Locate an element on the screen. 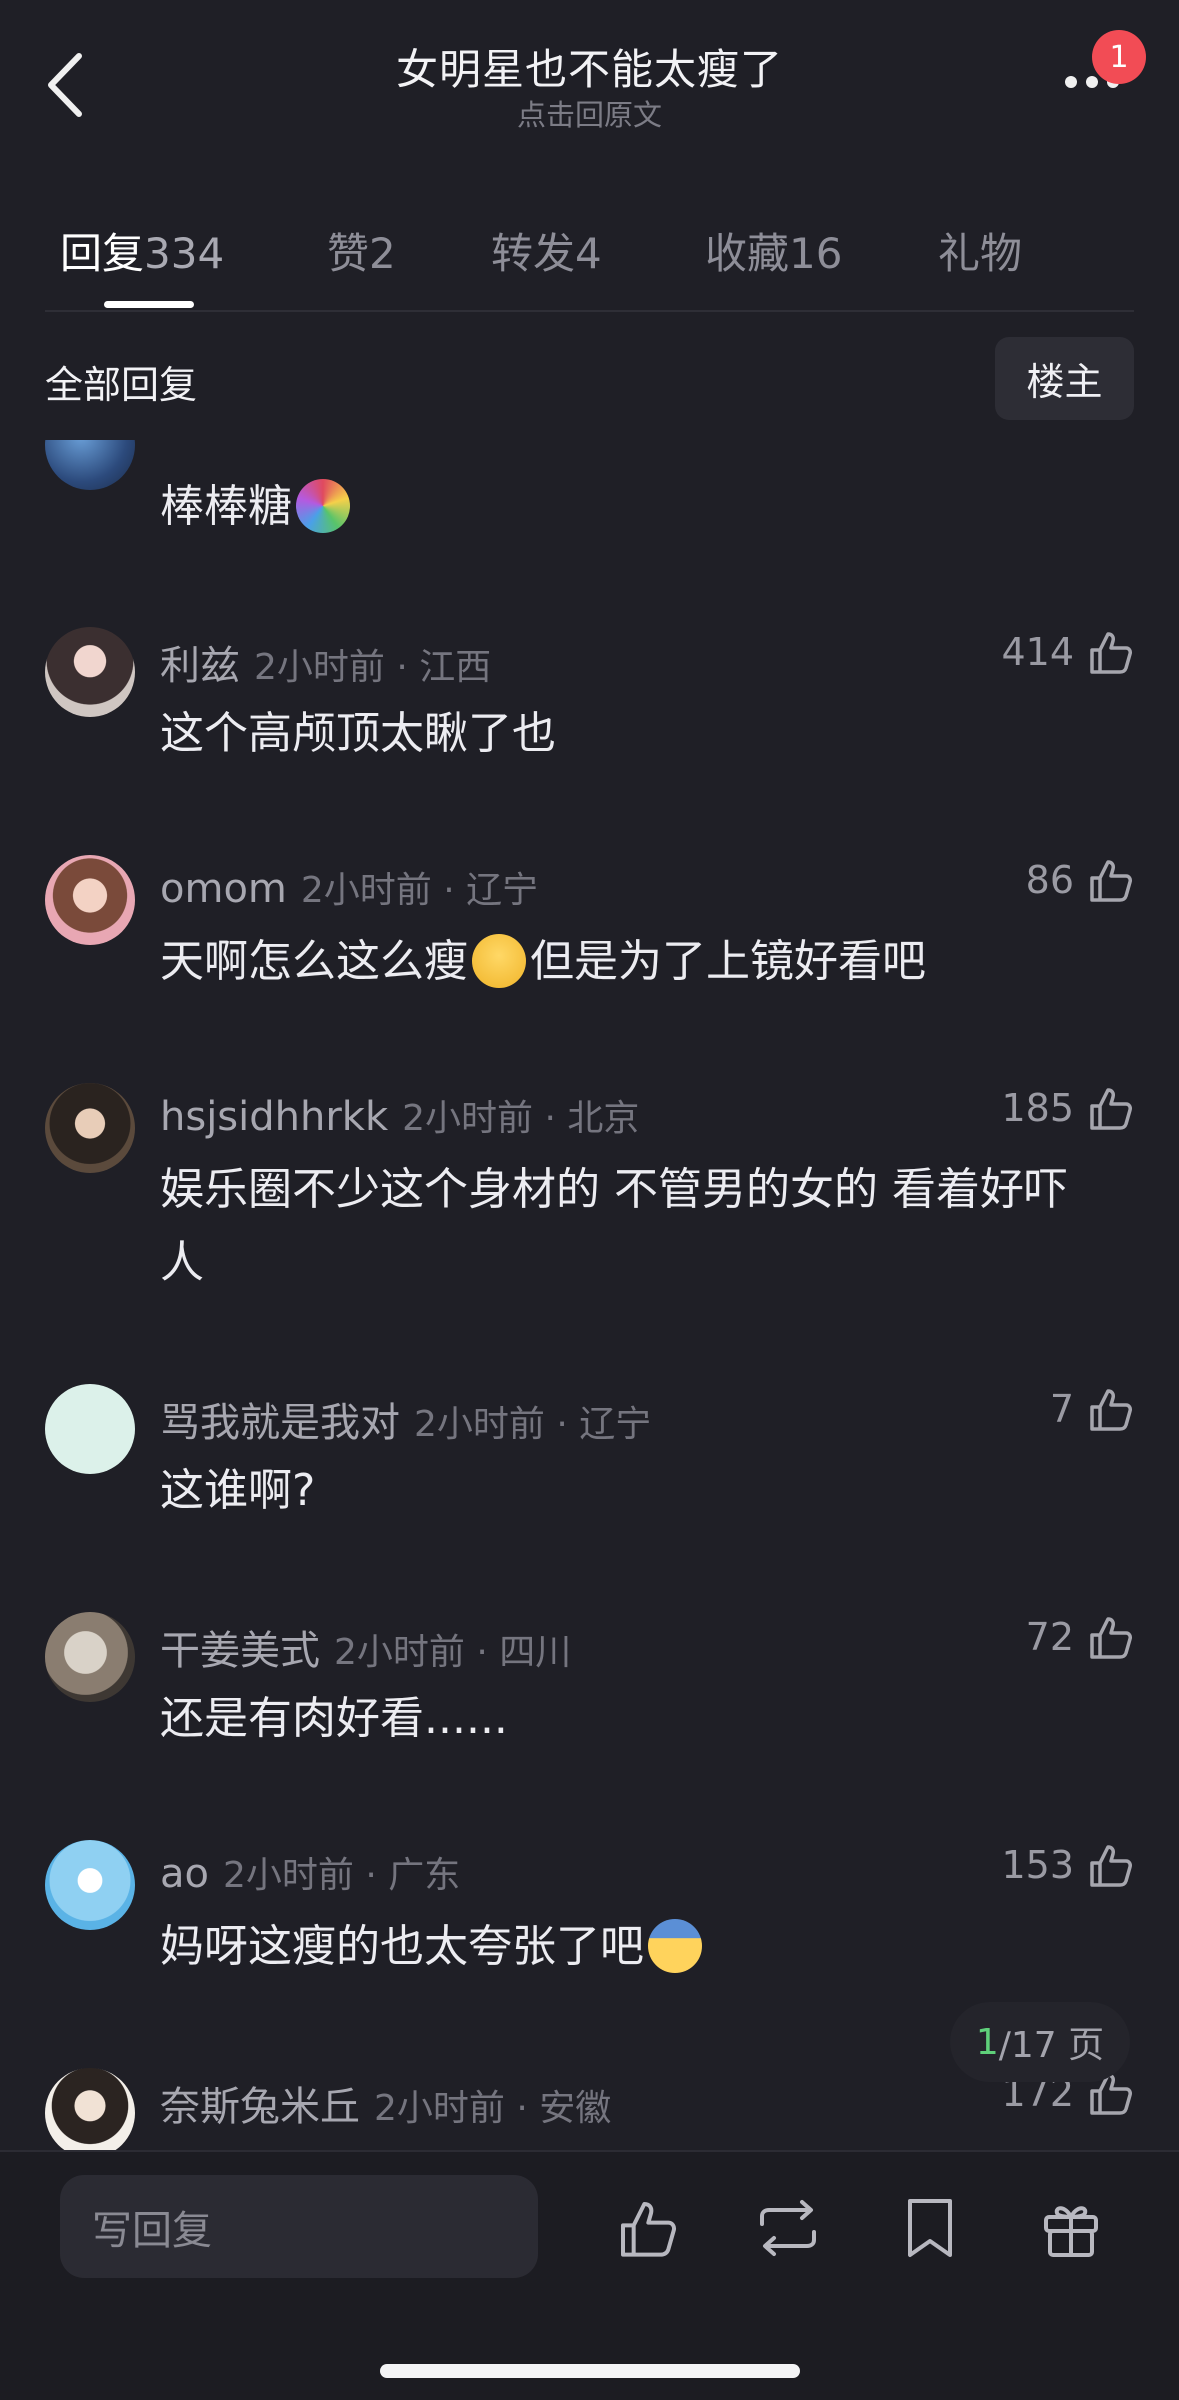  comment-text-content: 妈呀这瘦的也太夸张了吧 is located at coordinates (402, 1946).